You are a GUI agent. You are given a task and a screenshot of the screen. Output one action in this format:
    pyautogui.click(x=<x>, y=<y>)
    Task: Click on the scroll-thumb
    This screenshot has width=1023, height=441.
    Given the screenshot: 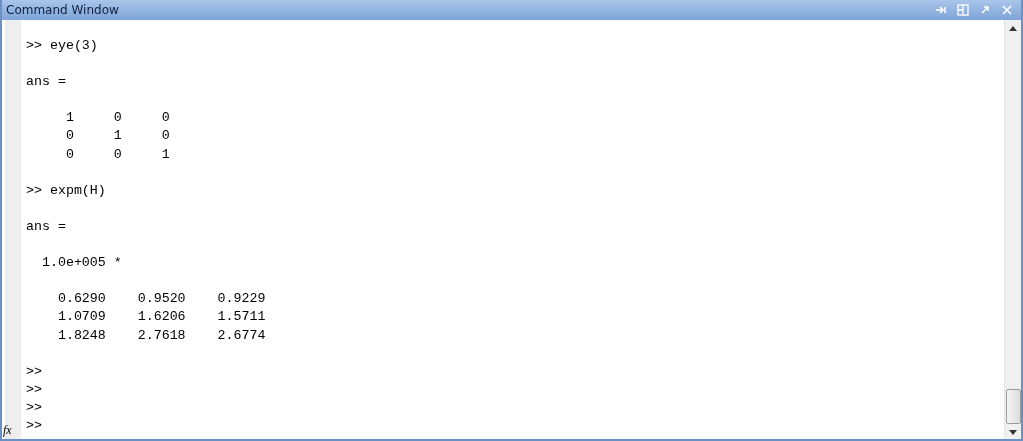 What is the action you would take?
    pyautogui.click(x=1013, y=406)
    